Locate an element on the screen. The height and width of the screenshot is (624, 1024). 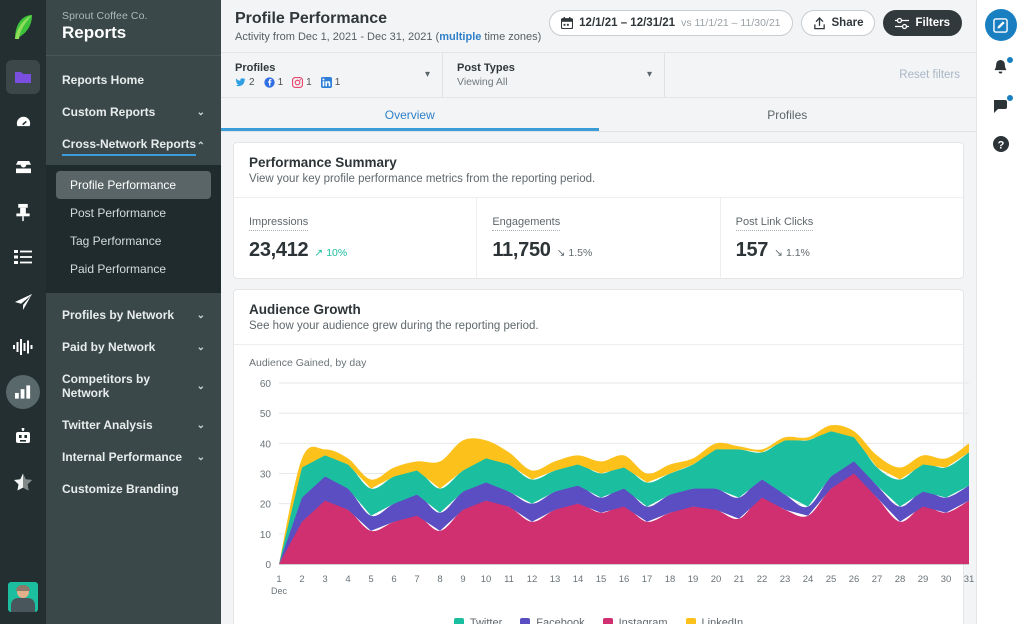
svg-text: 19 is located at coordinates (693, 579).